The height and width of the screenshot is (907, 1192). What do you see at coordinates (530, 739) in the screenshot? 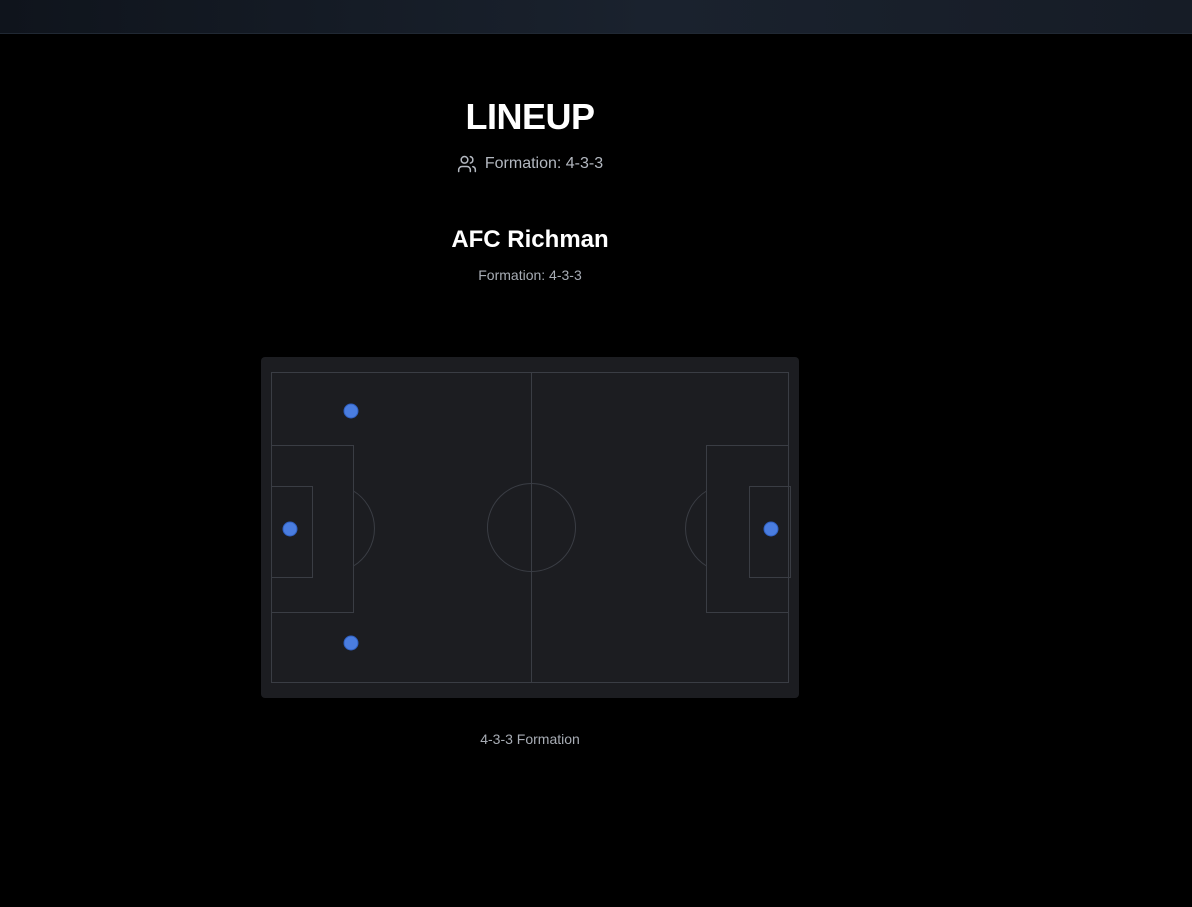
I see `pitch-caption: 4-3-3 Formation` at bounding box center [530, 739].